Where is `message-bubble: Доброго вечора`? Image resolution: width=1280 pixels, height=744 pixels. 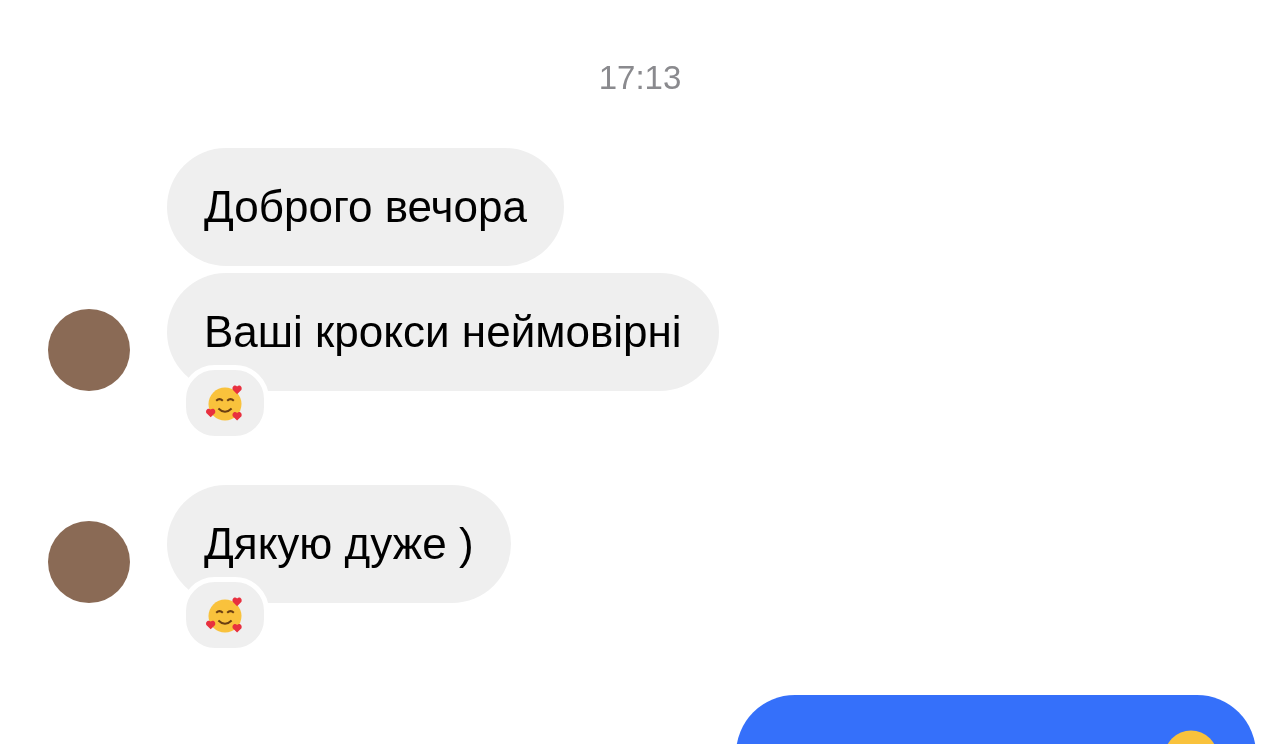
message-bubble: Доброго вечора is located at coordinates (365, 207).